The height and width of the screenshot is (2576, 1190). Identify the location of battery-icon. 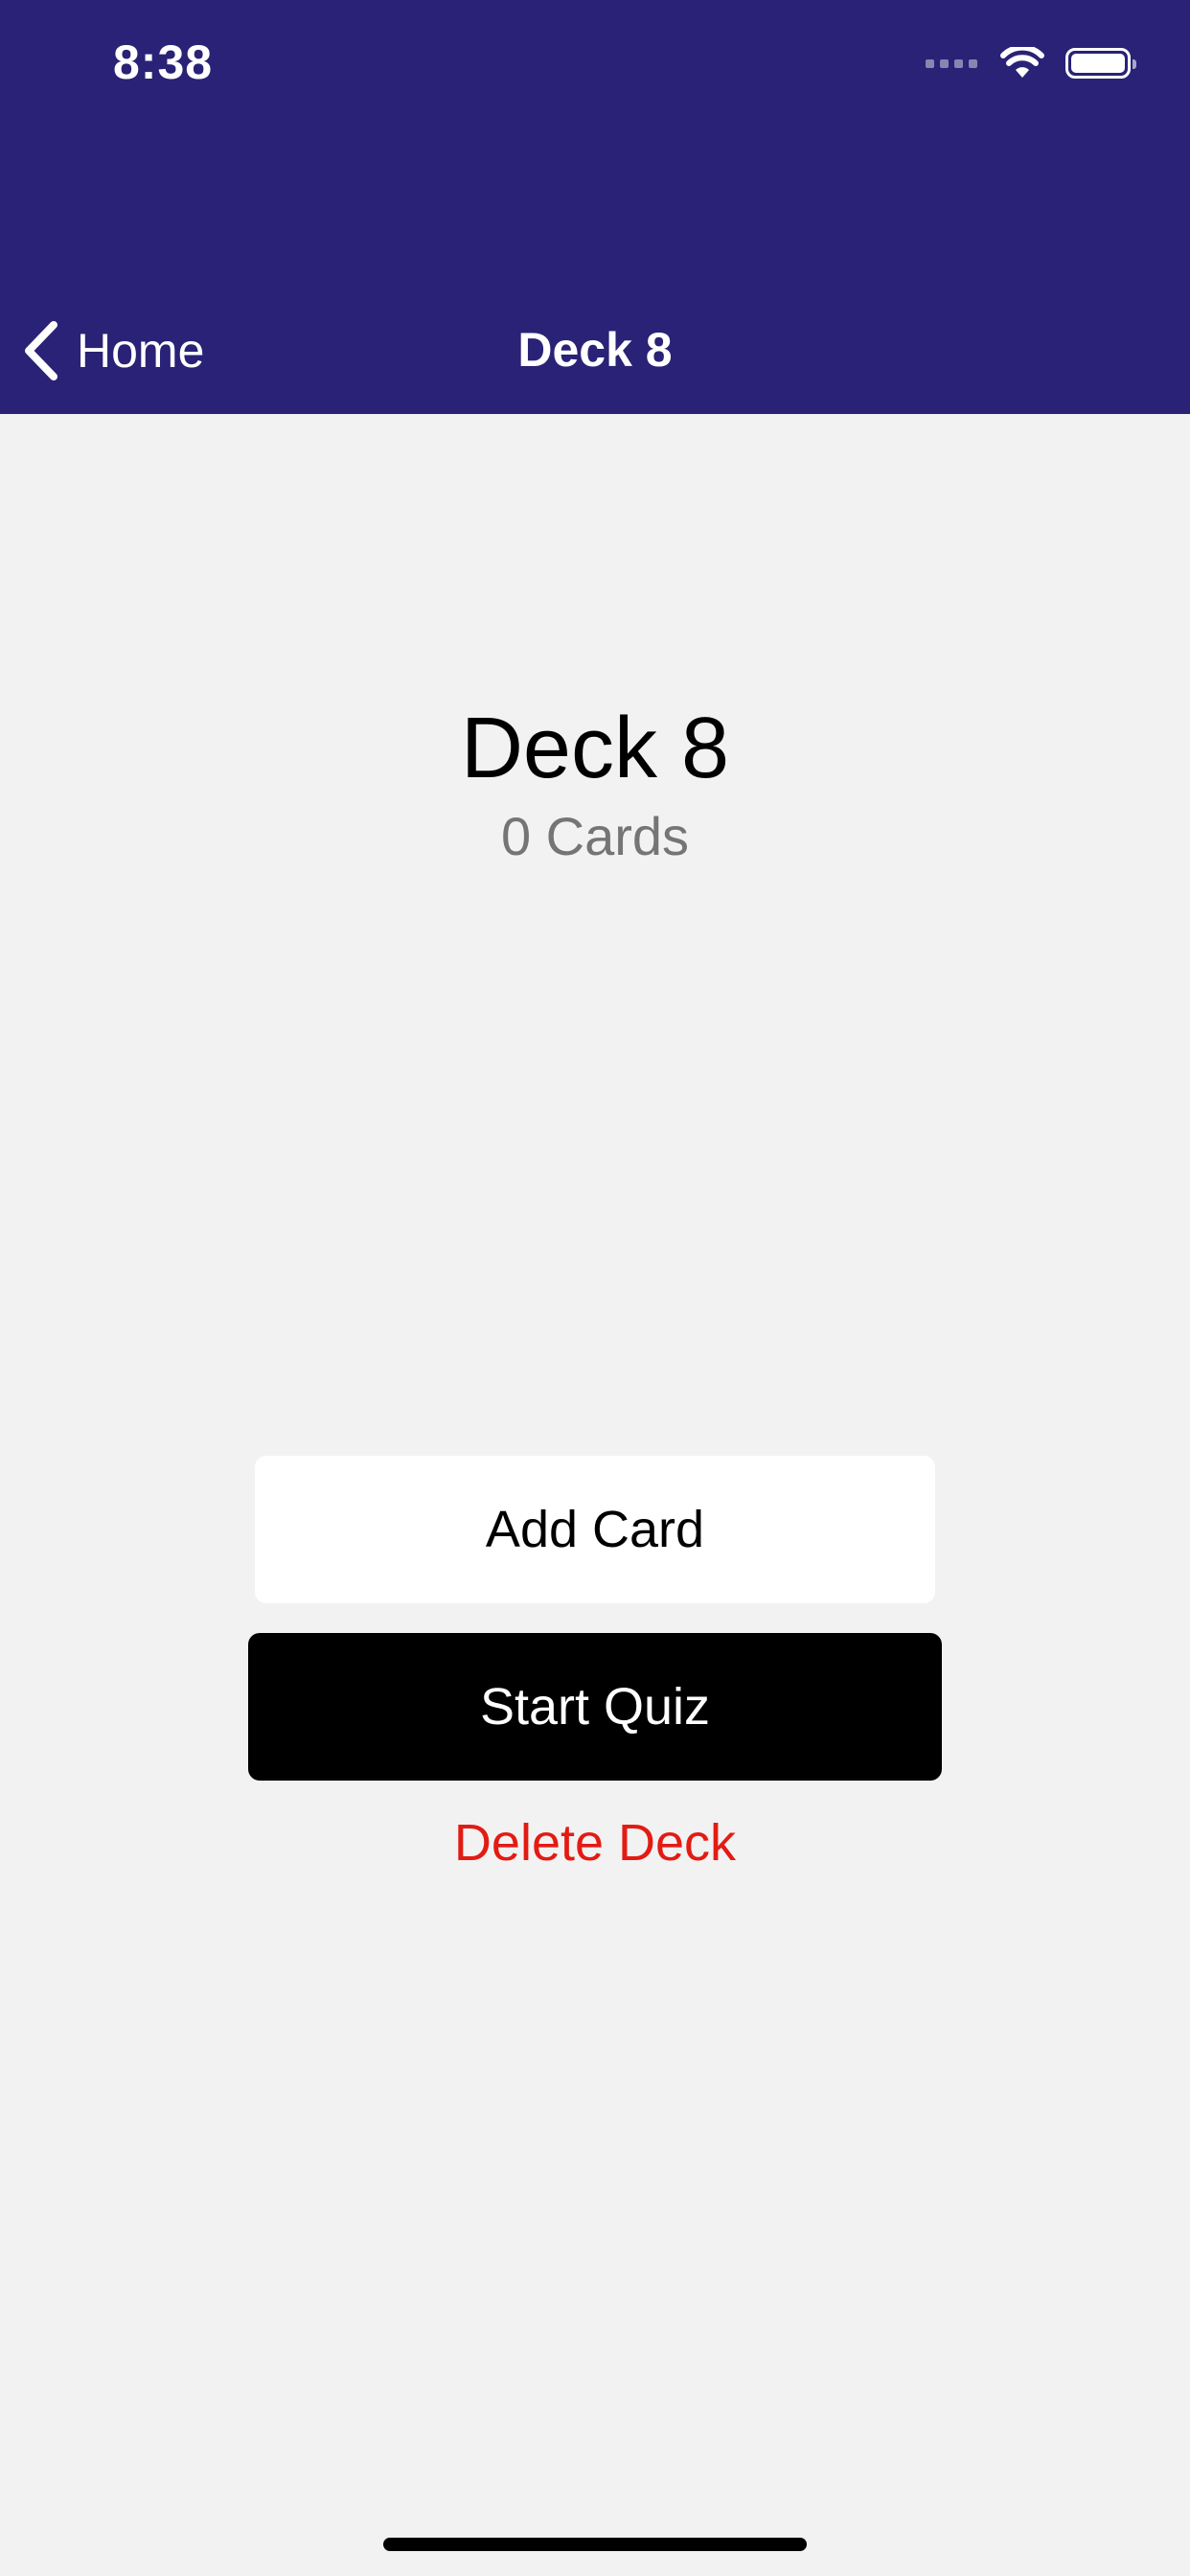
(1101, 63).